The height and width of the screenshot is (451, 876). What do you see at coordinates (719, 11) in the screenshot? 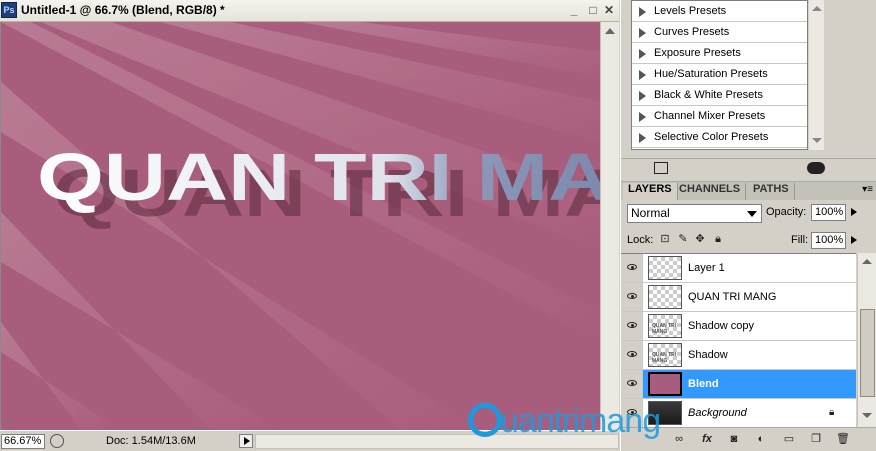
I see `preset-item: Levels Presets` at bounding box center [719, 11].